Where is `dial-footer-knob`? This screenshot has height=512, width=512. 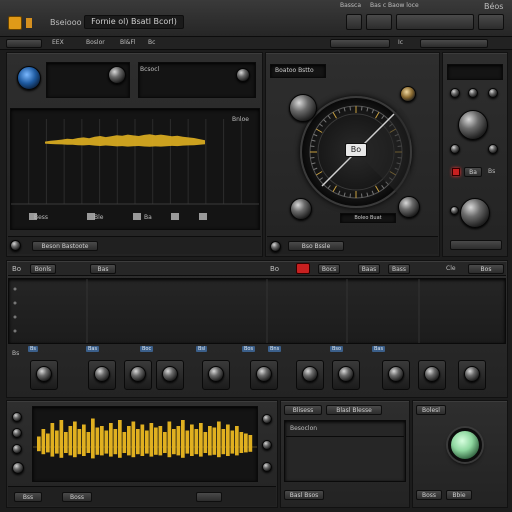 dial-footer-knob is located at coordinates (275, 246).